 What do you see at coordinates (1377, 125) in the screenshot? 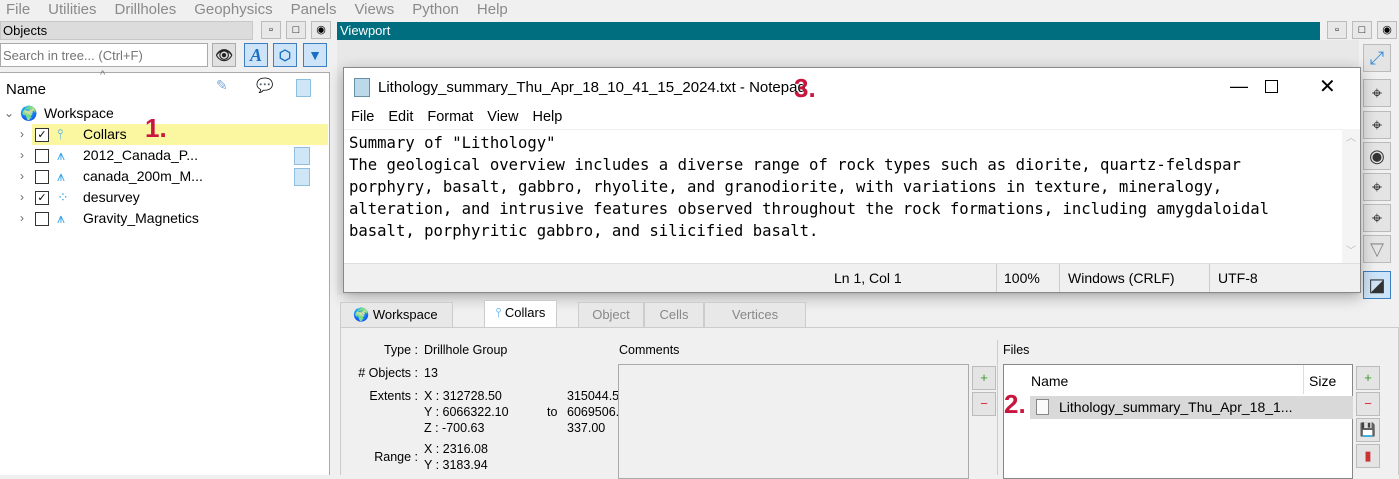
I see `rotate-up-icon: ⌖` at bounding box center [1377, 125].